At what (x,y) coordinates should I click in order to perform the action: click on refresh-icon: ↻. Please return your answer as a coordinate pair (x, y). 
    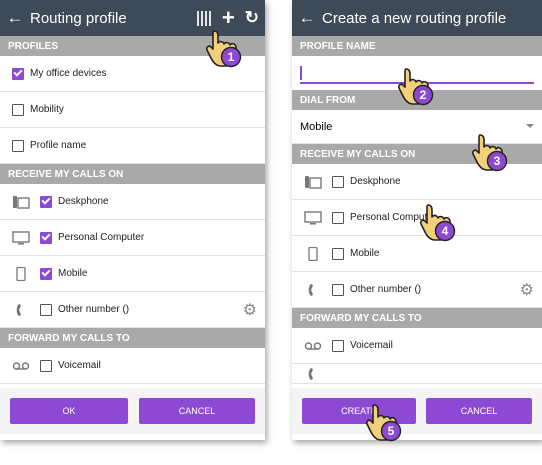
    Looking at the image, I should click on (252, 18).